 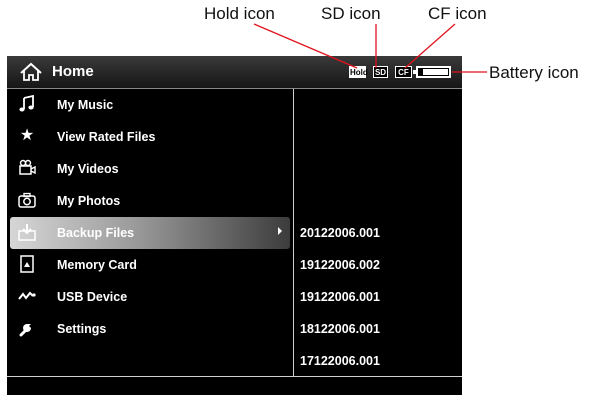 I want to click on column-divider, so click(x=293, y=232).